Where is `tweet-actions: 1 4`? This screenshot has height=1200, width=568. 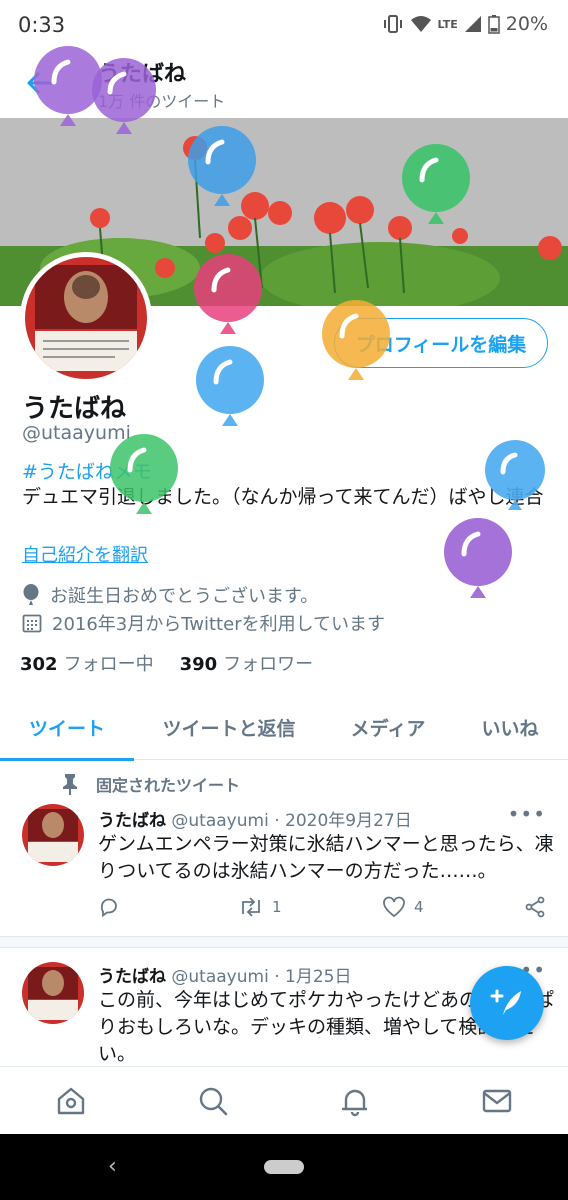
tweet-actions: 1 4 is located at coordinates (324, 911).